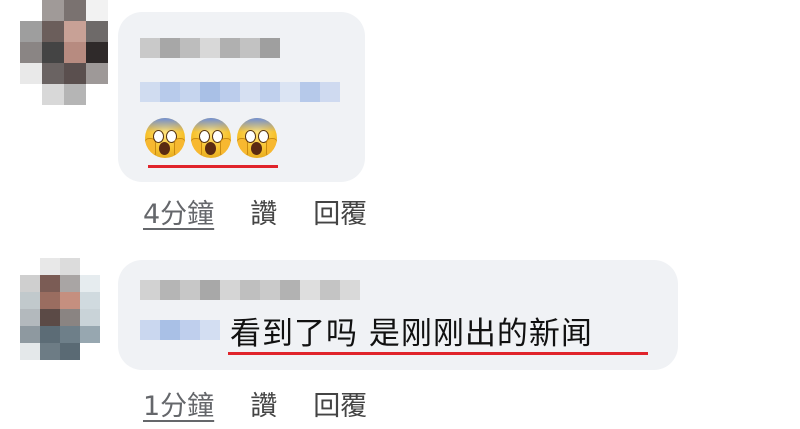 This screenshot has width=800, height=429. What do you see at coordinates (178, 403) in the screenshot?
I see `timestamp-link: 1分鐘` at bounding box center [178, 403].